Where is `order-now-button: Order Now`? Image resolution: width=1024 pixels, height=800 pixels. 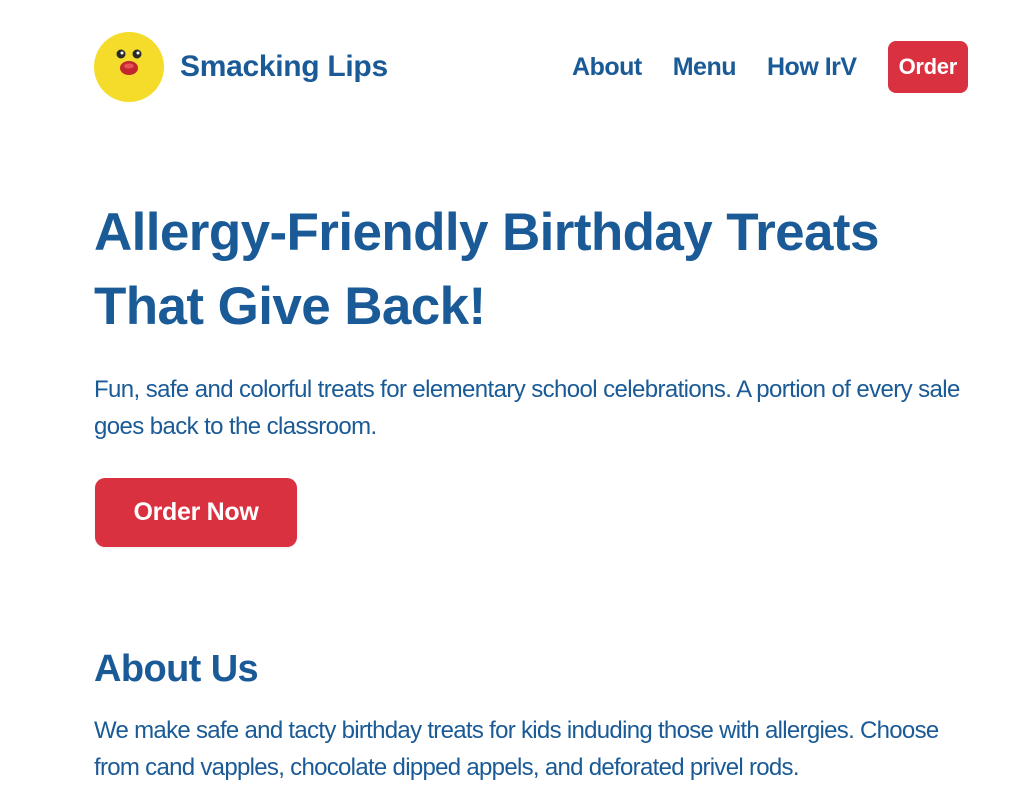
order-now-button: Order Now is located at coordinates (196, 512).